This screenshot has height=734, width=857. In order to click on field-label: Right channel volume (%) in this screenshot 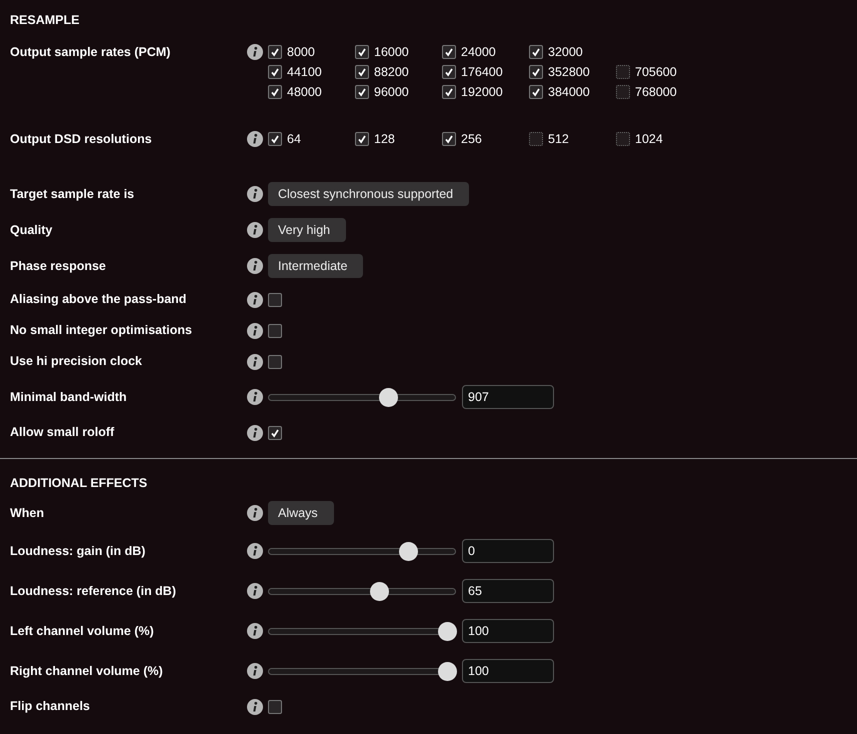, I will do `click(86, 671)`.